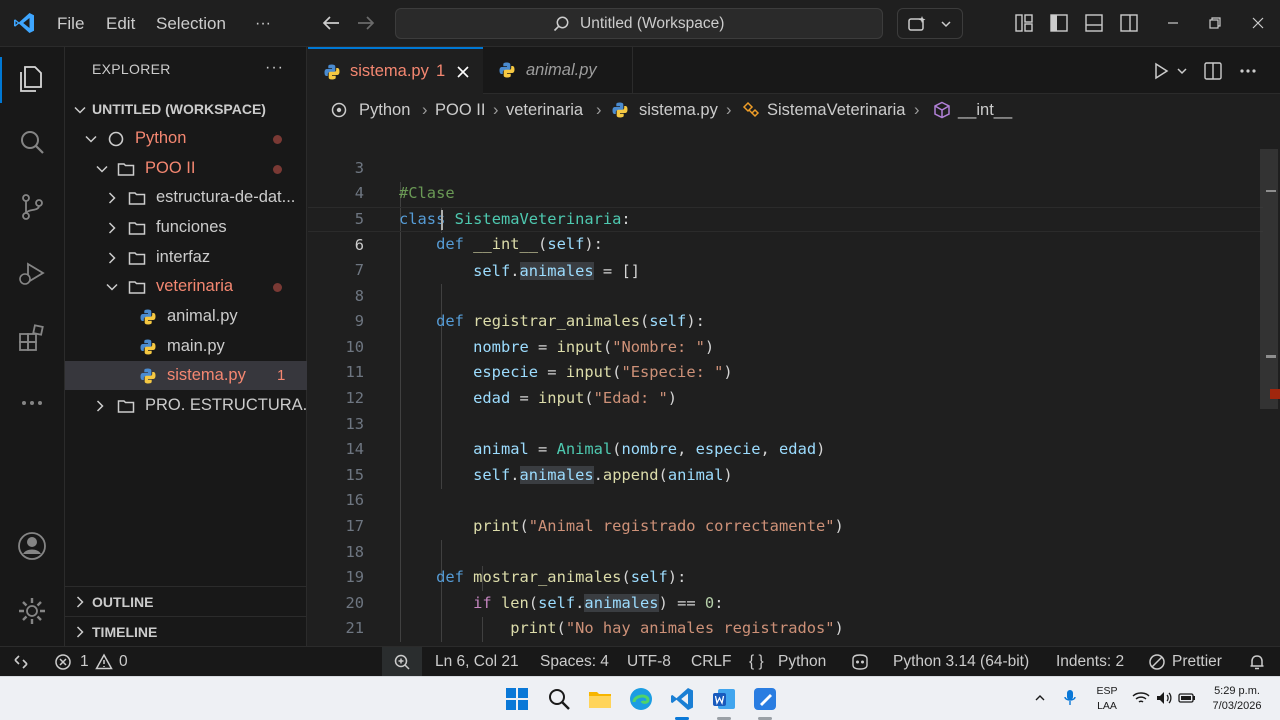 The image size is (1280, 720). Describe the element at coordinates (860, 662) in the screenshot. I see `copilot-status-icon` at that location.